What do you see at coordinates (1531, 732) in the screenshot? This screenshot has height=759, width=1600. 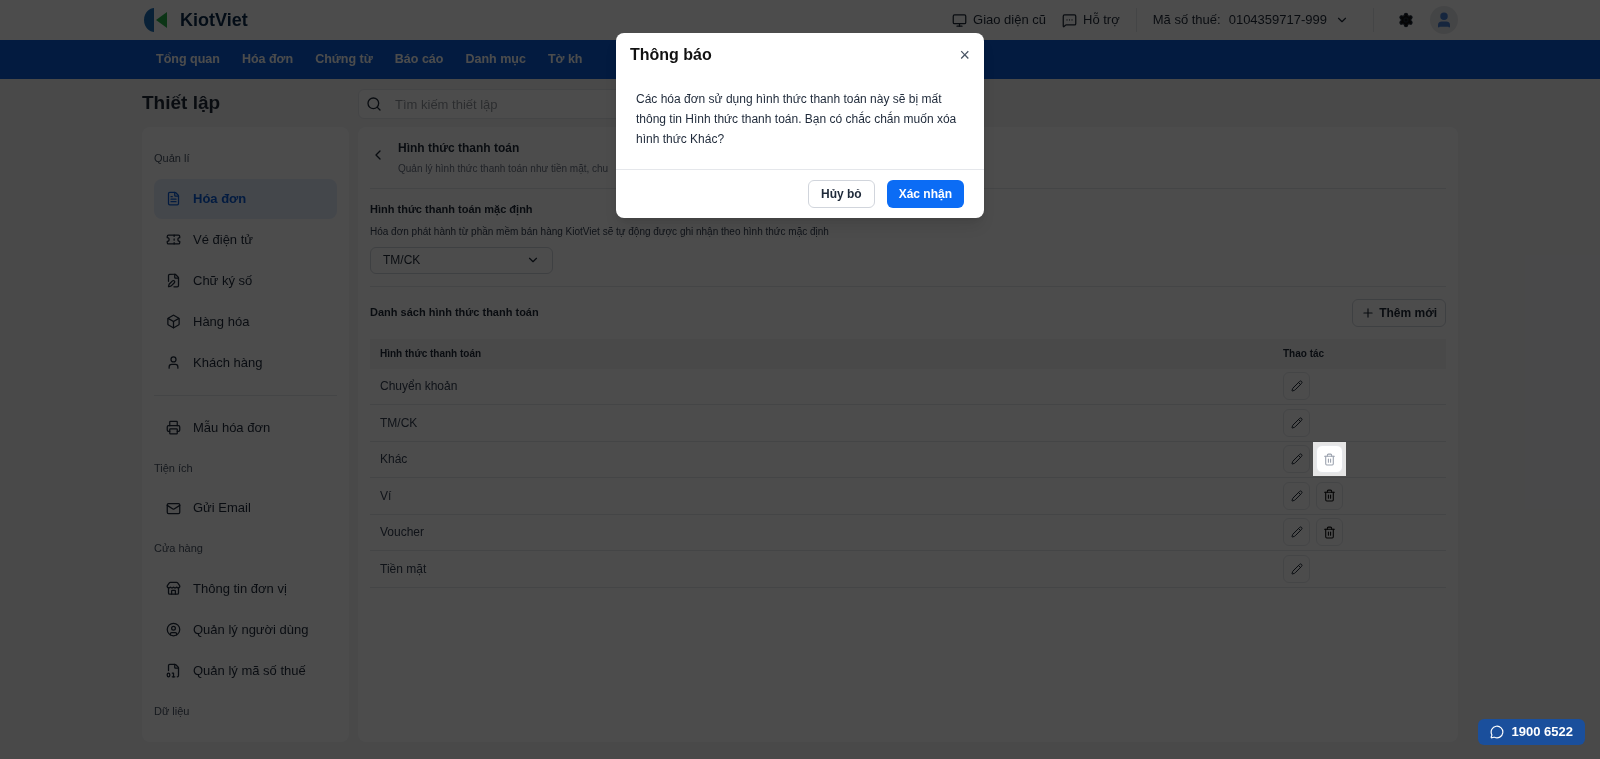 I see `hotline-button: 1900 6522` at bounding box center [1531, 732].